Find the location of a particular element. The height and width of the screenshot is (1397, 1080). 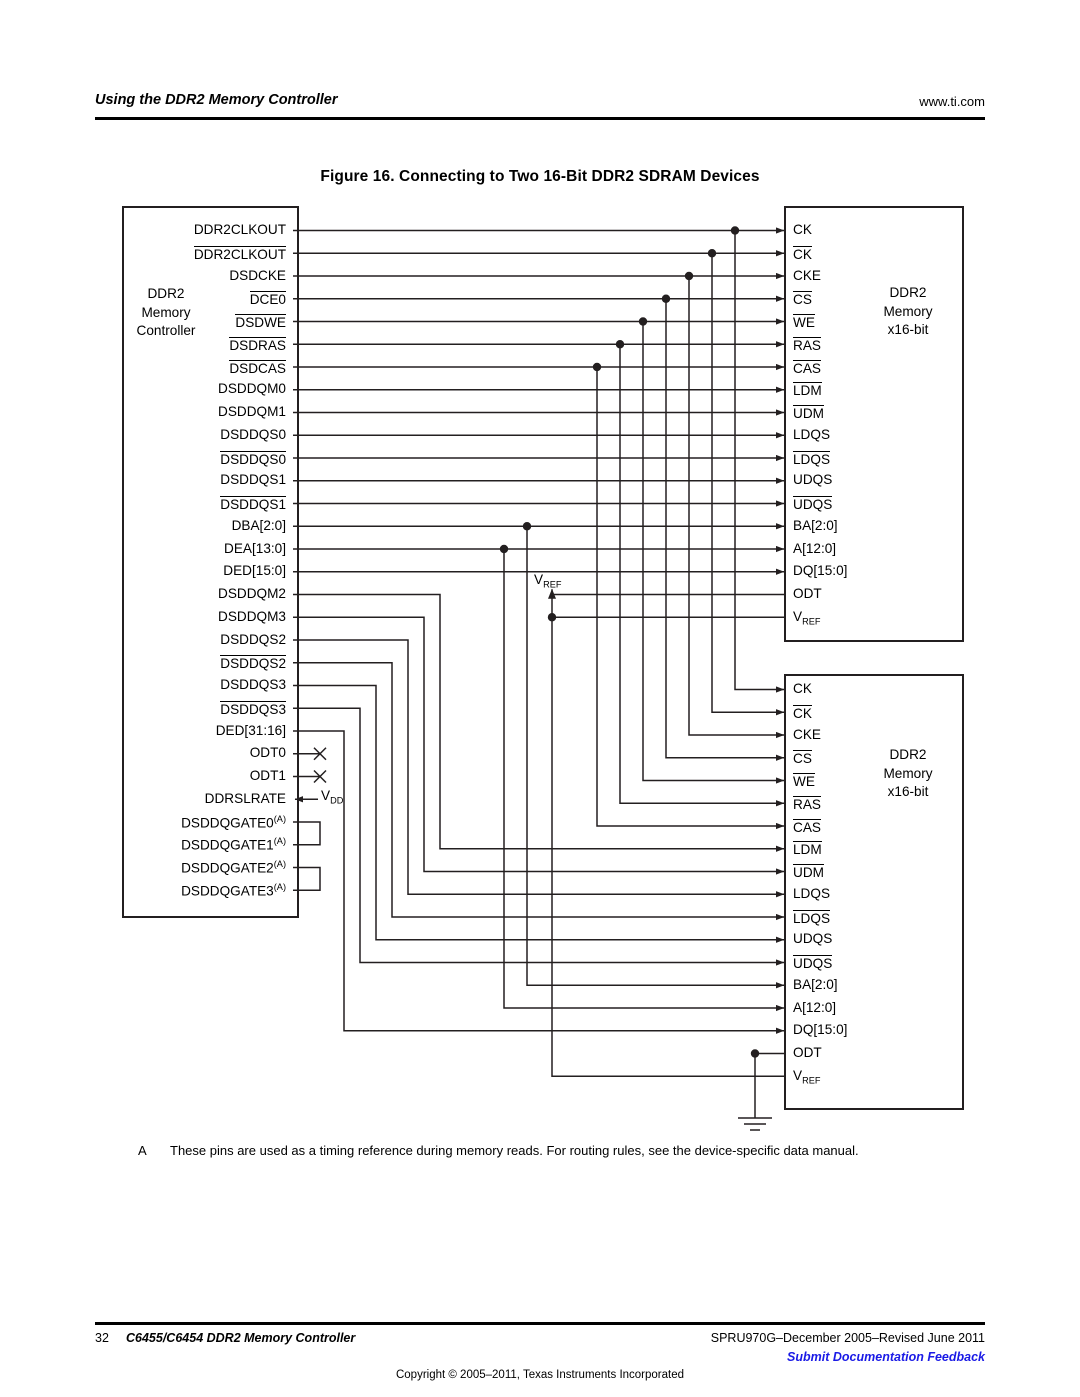

memory-2-pin-cs: CS is located at coordinates (802, 758).